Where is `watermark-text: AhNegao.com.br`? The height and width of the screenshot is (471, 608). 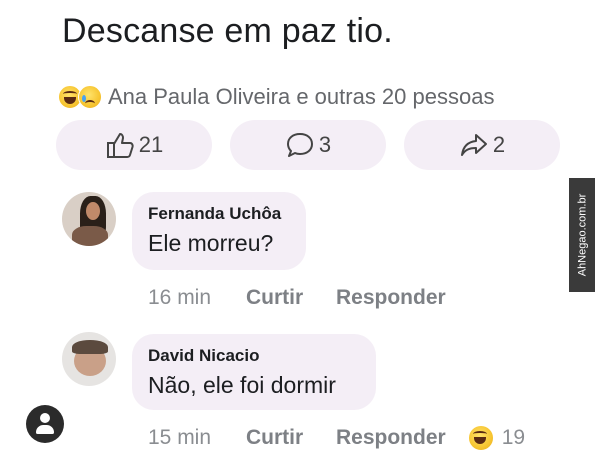 watermark-text: AhNegao.com.br is located at coordinates (582, 235).